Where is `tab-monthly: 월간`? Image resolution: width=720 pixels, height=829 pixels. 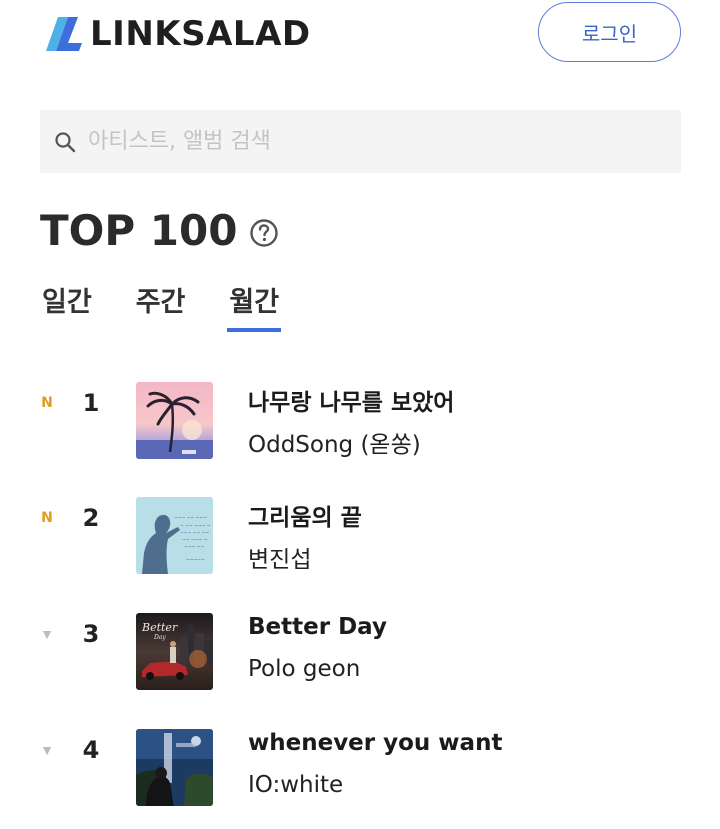 tab-monthly: 월간 is located at coordinates (254, 306).